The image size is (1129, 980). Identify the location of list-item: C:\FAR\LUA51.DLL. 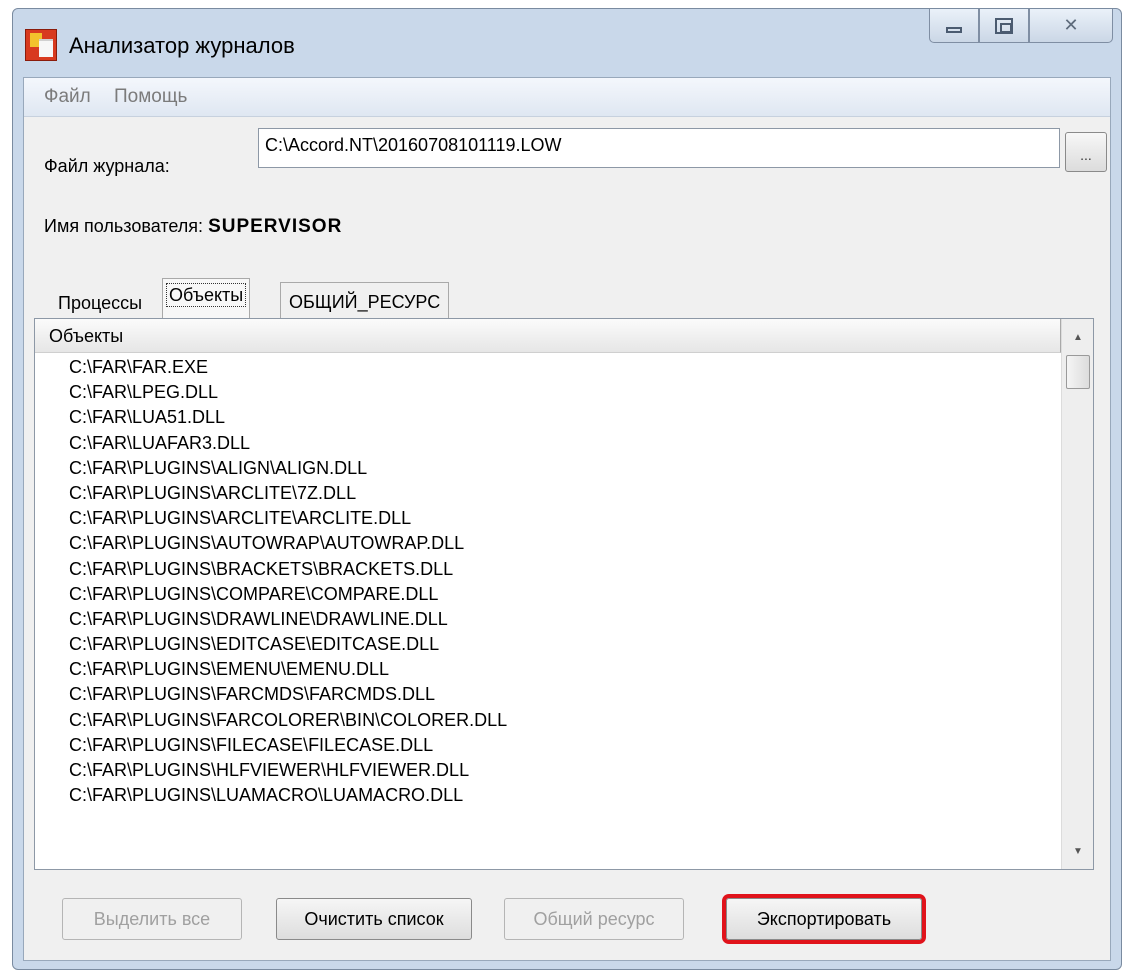
(548, 417).